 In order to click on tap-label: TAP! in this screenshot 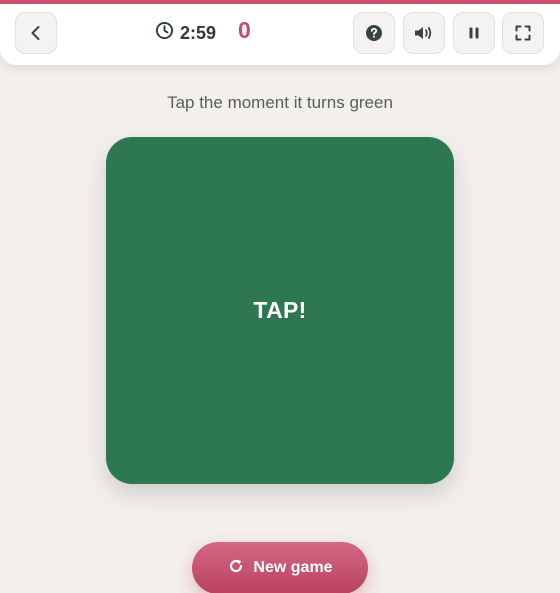, I will do `click(280, 310)`.